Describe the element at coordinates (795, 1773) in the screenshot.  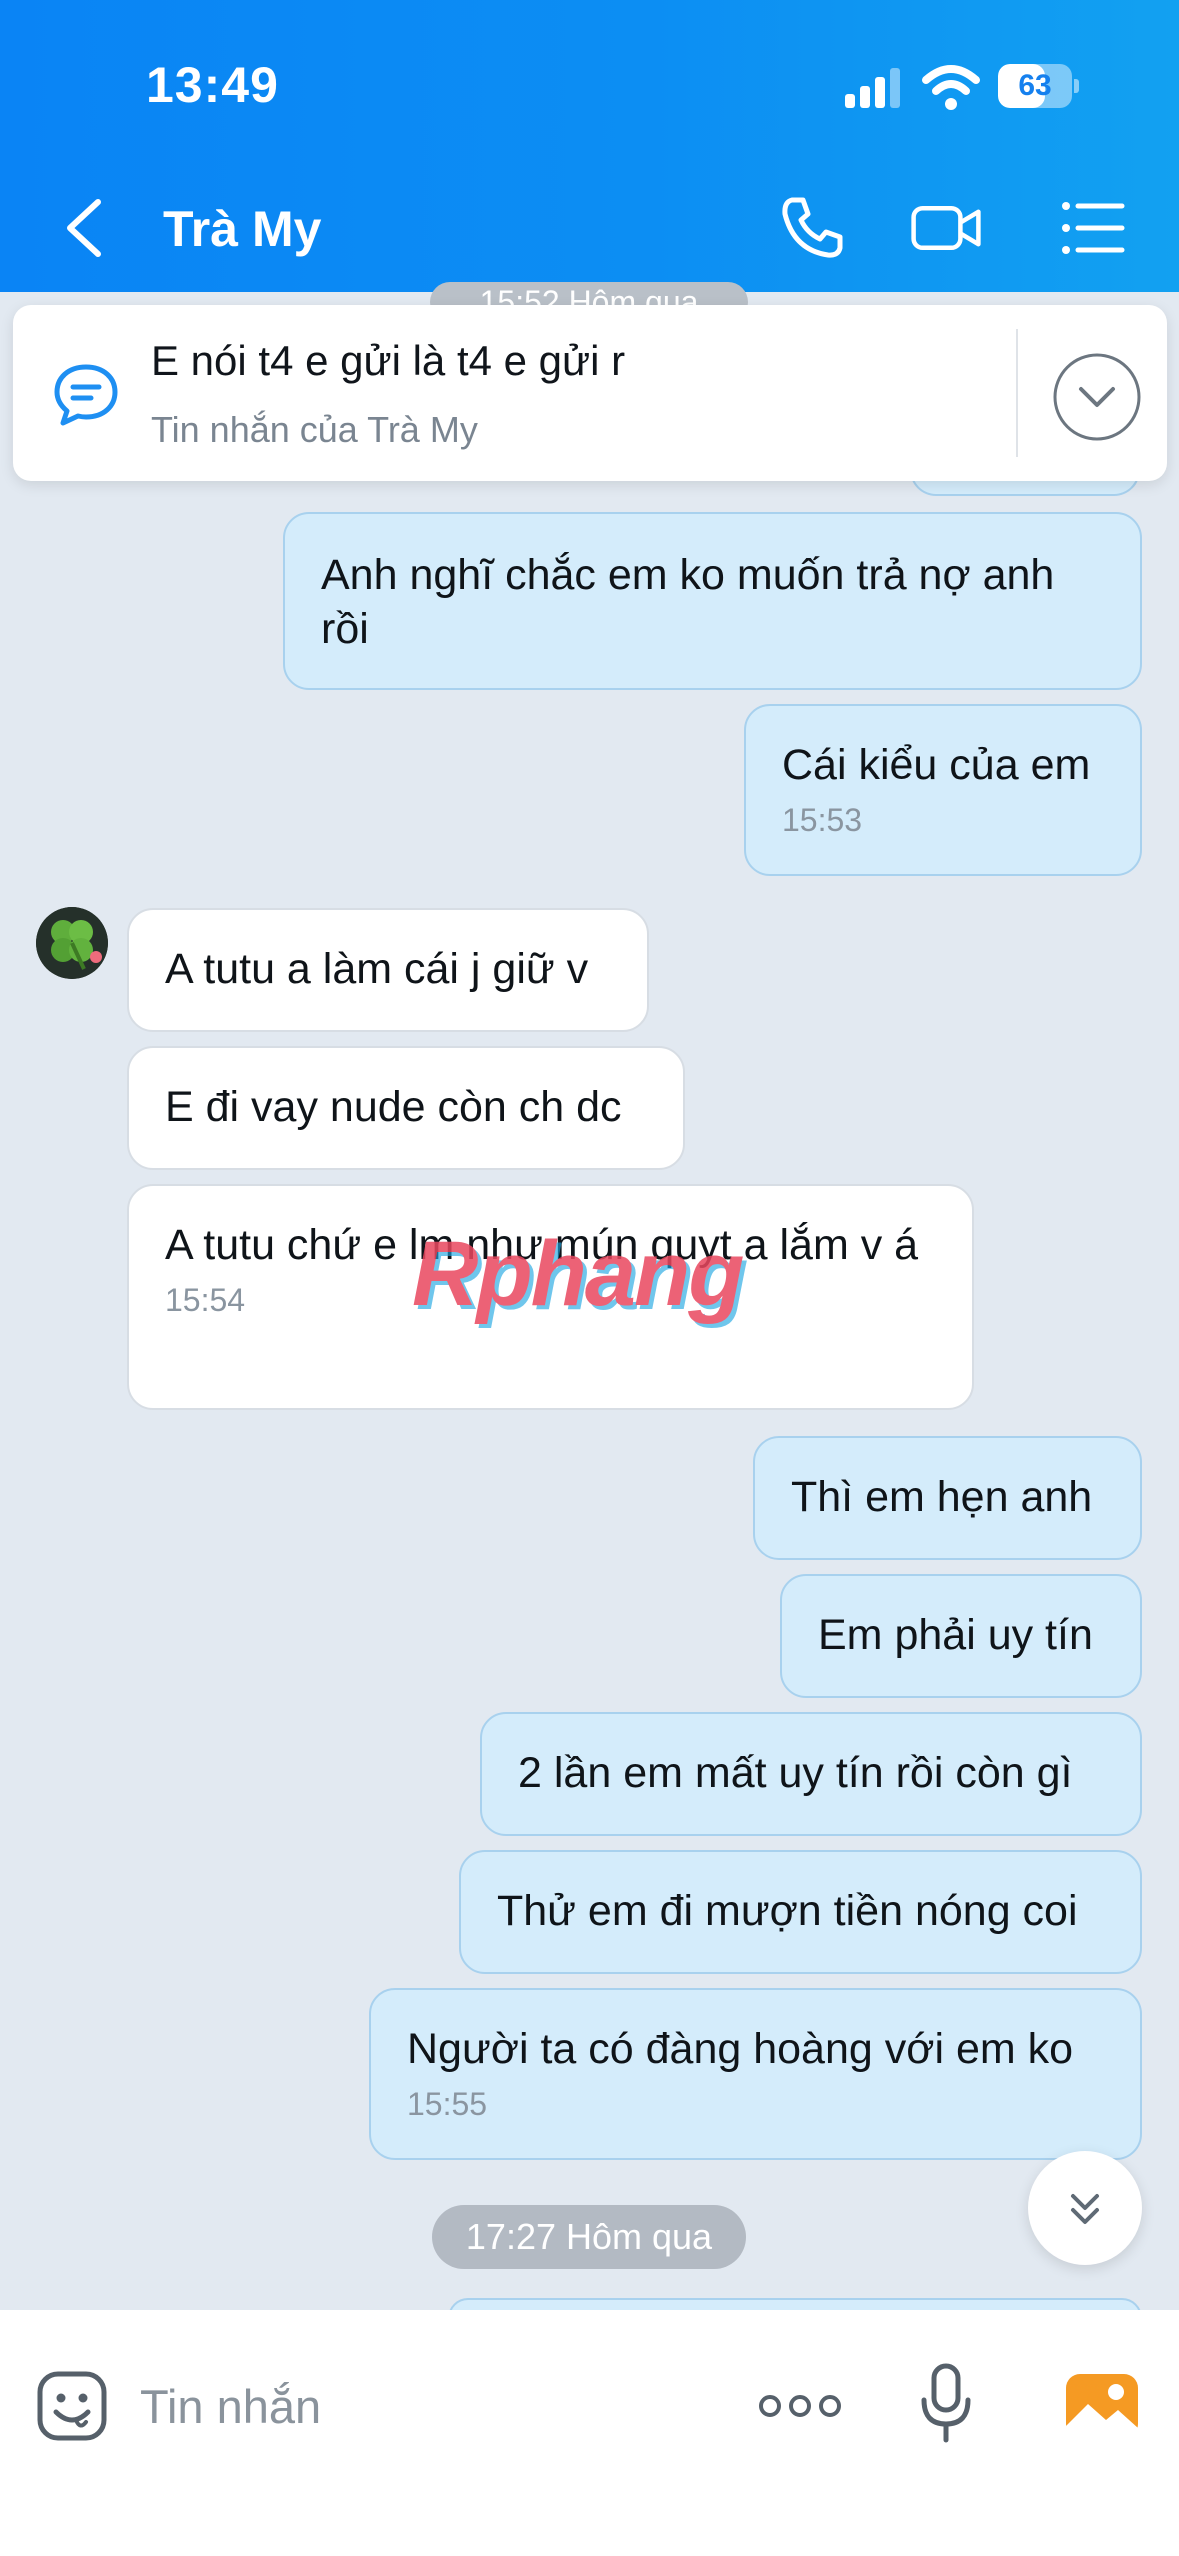
I see `message-text: 2 lần em mất uy tín rồi còn gì` at that location.